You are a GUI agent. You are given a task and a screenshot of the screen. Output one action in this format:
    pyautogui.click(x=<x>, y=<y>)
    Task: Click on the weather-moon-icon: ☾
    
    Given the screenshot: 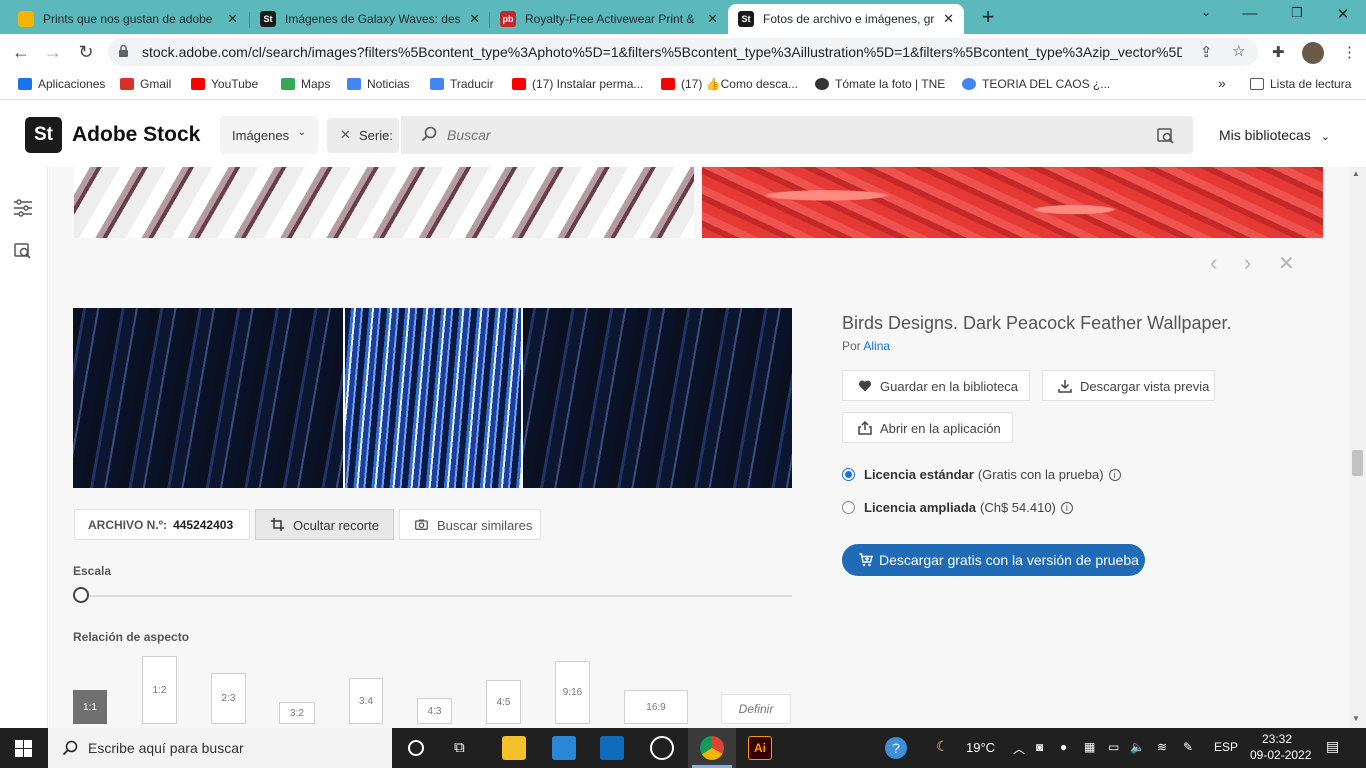 What is the action you would take?
    pyautogui.click(x=942, y=746)
    